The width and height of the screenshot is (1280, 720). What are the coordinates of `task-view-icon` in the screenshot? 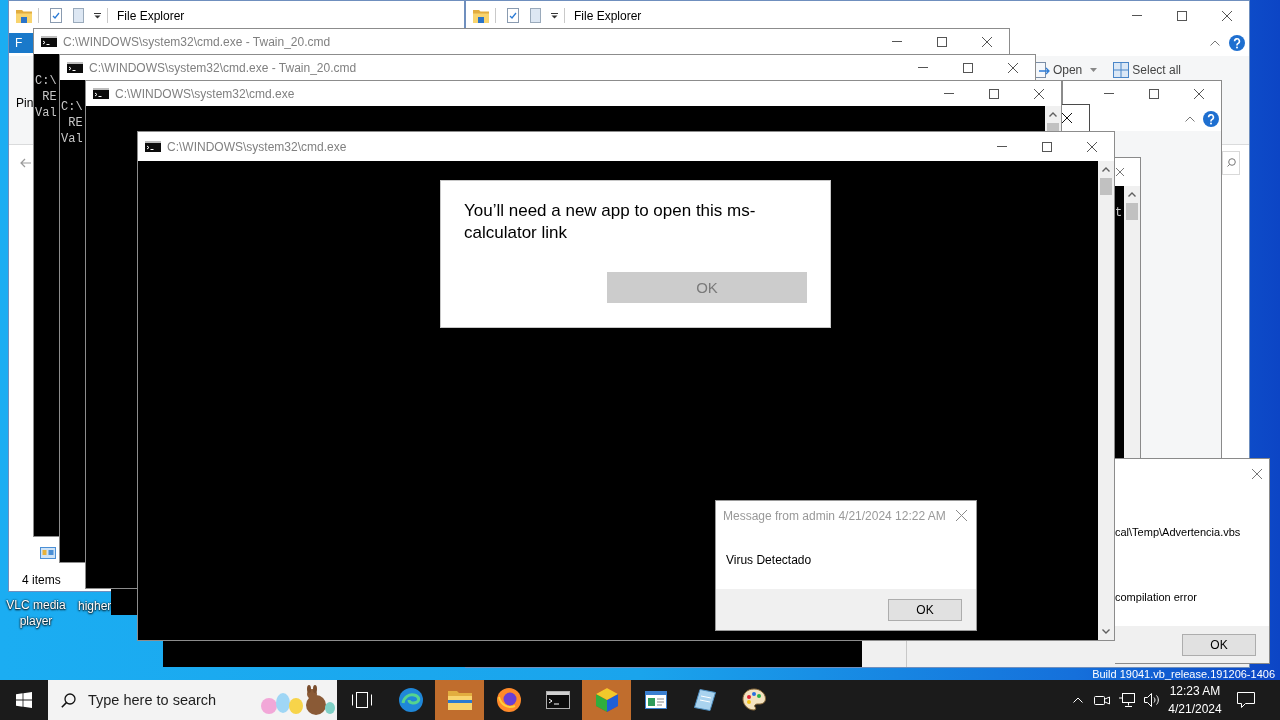 It's located at (361, 700).